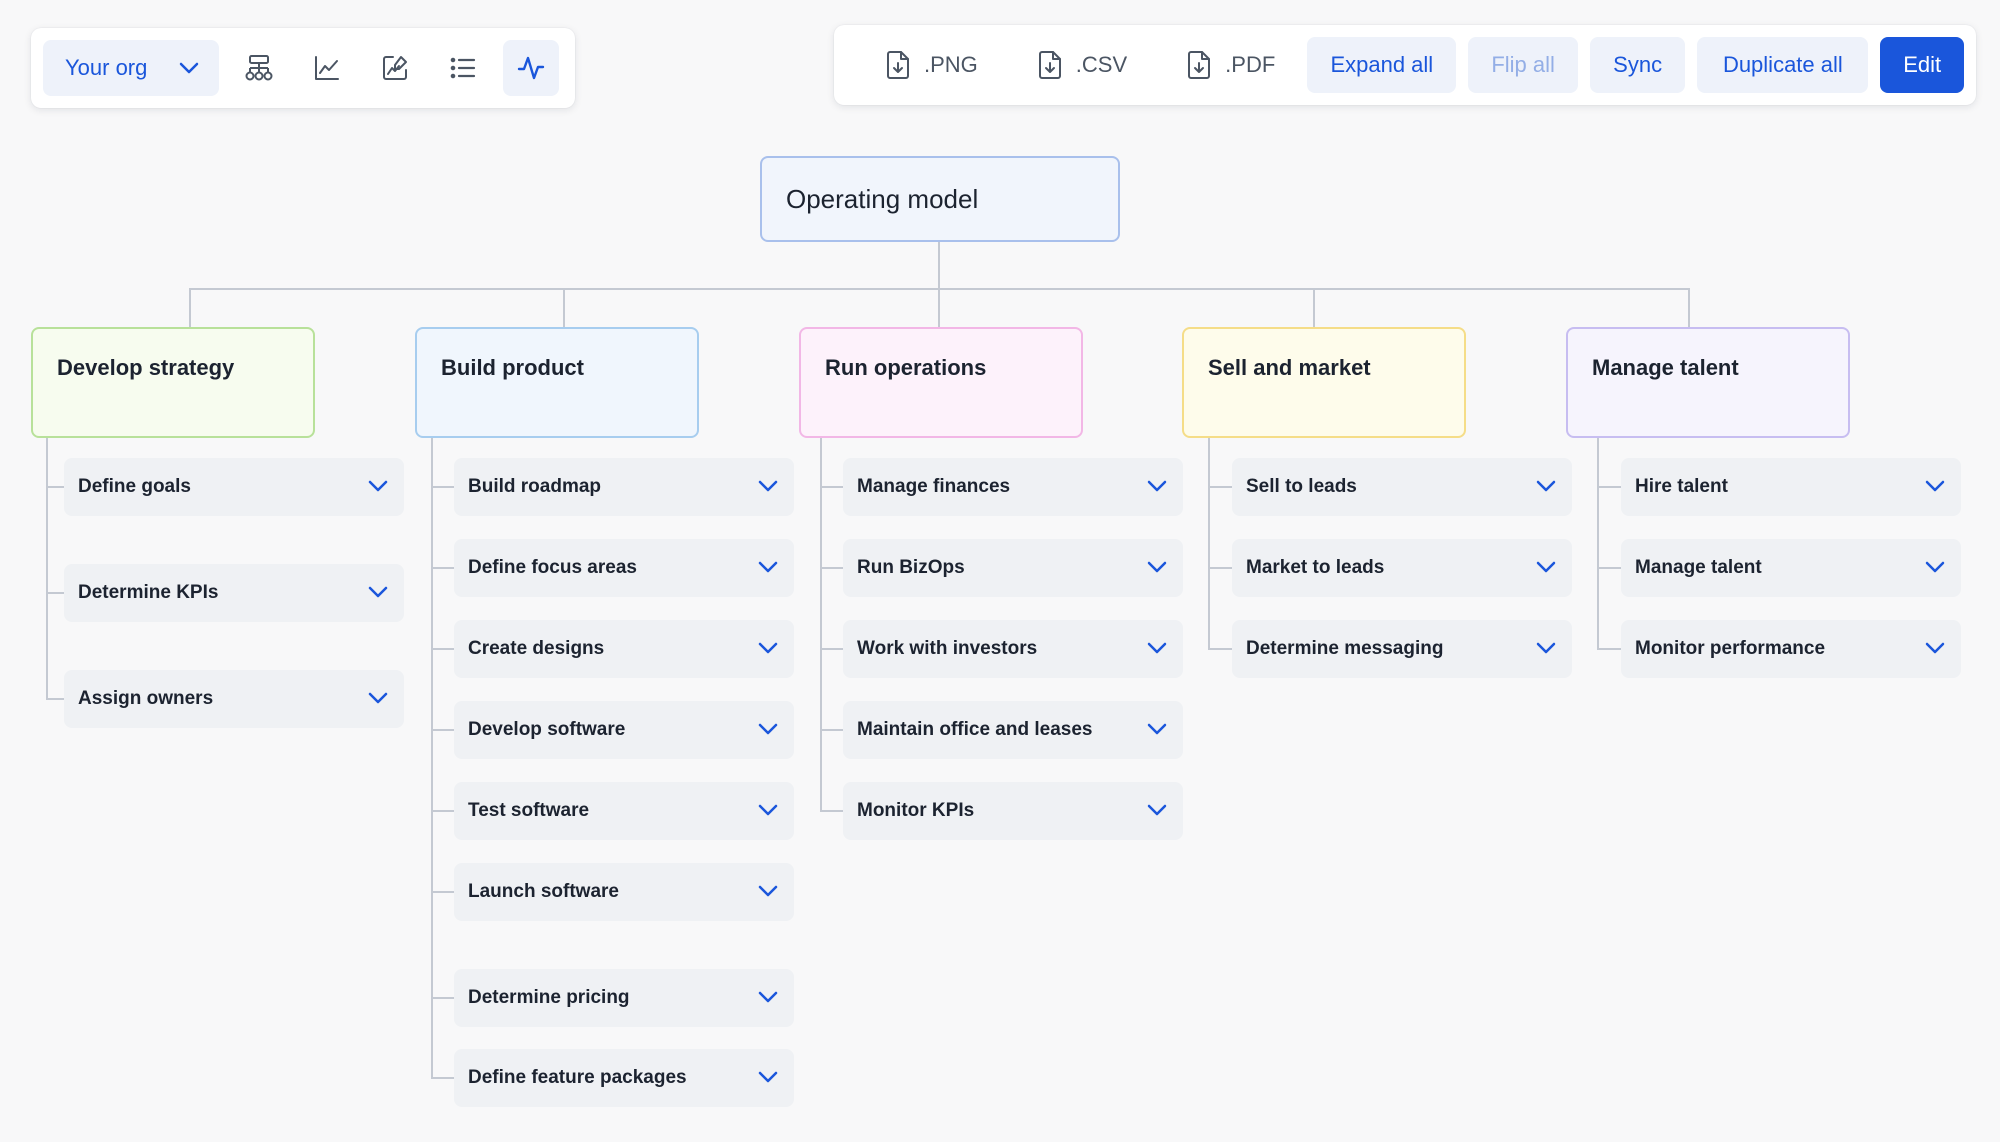 This screenshot has height=1142, width=2000. I want to click on task-label: Sell to leads, so click(1301, 486).